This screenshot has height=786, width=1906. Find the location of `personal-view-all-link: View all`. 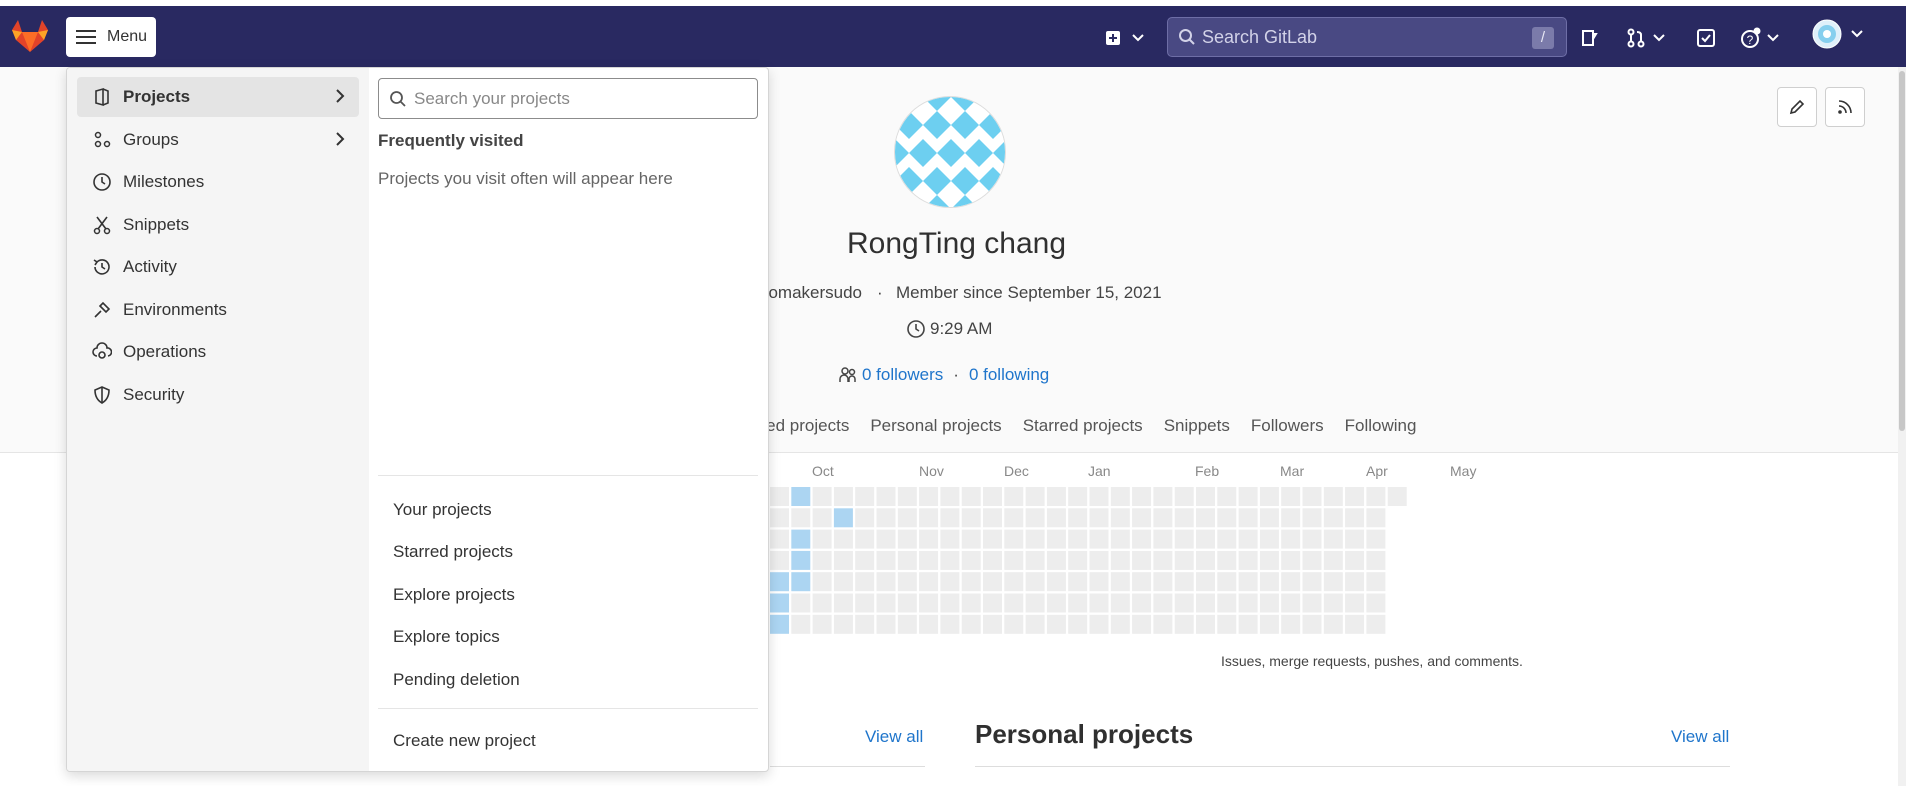

personal-view-all-link: View all is located at coordinates (1700, 737).